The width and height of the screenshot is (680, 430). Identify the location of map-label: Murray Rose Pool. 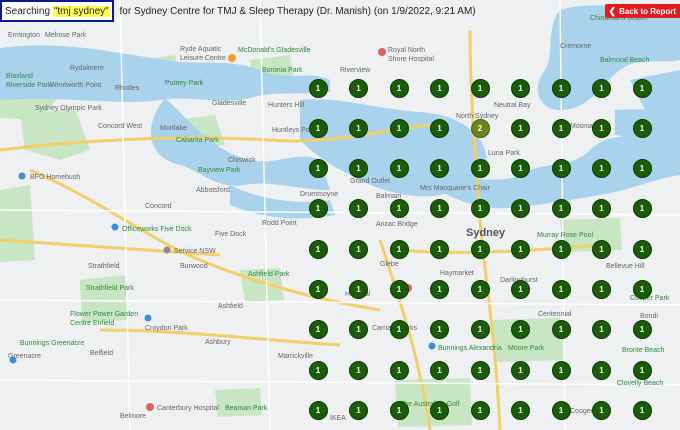
(565, 235).